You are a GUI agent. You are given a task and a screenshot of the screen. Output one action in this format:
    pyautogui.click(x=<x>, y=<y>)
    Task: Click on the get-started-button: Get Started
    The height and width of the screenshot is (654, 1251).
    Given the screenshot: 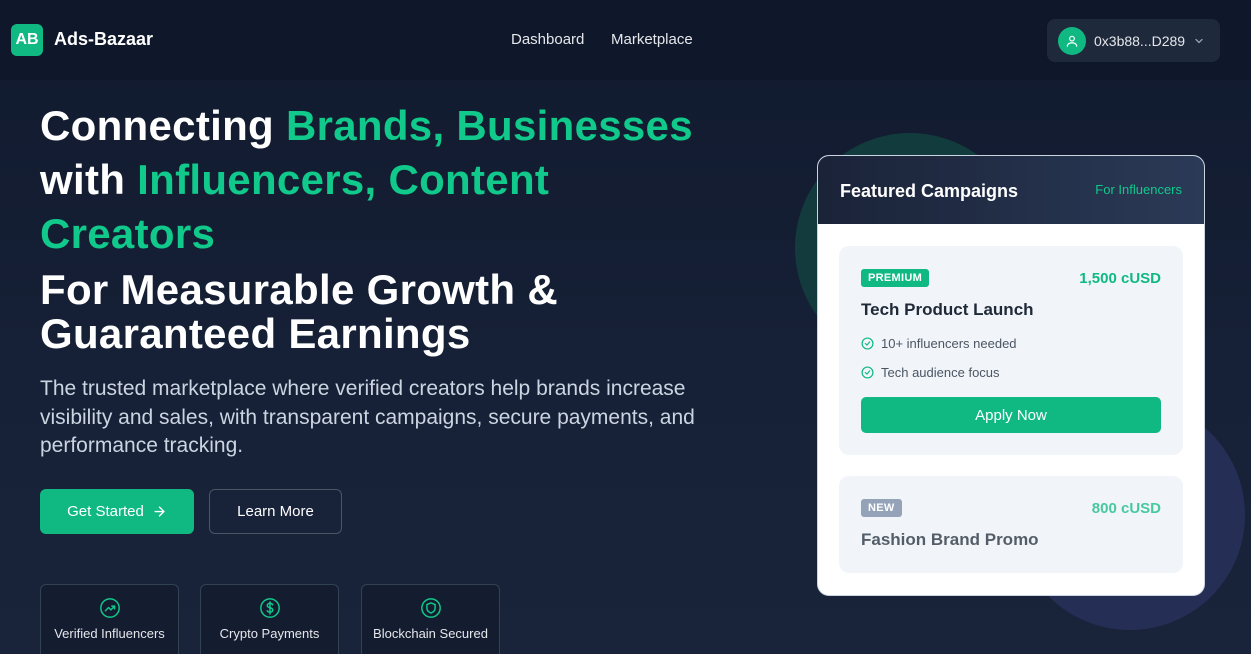 What is the action you would take?
    pyautogui.click(x=117, y=511)
    